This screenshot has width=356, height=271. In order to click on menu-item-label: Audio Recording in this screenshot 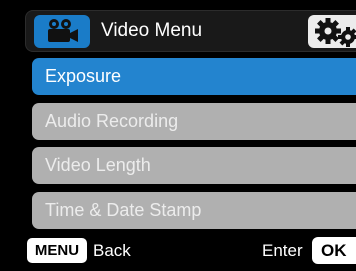, I will do `click(112, 121)`.